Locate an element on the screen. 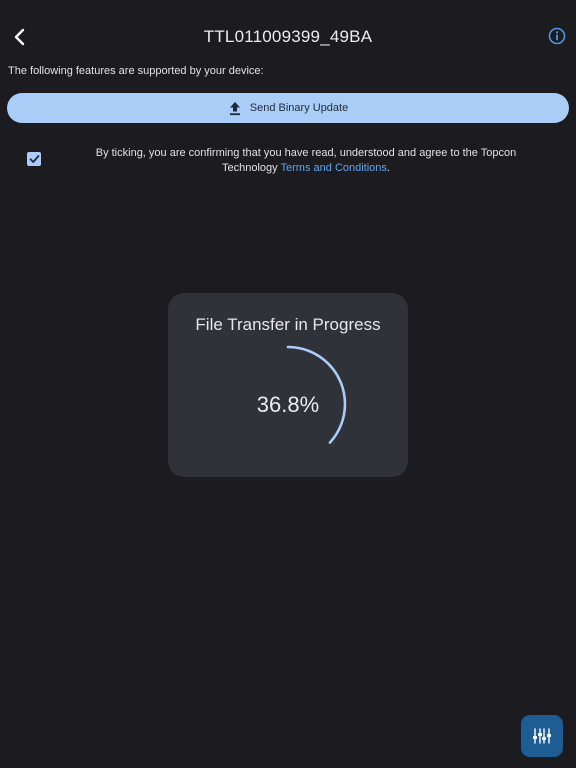 Image resolution: width=576 pixels, height=768 pixels. app-header: TTL011009399_49BA is located at coordinates (288, 36).